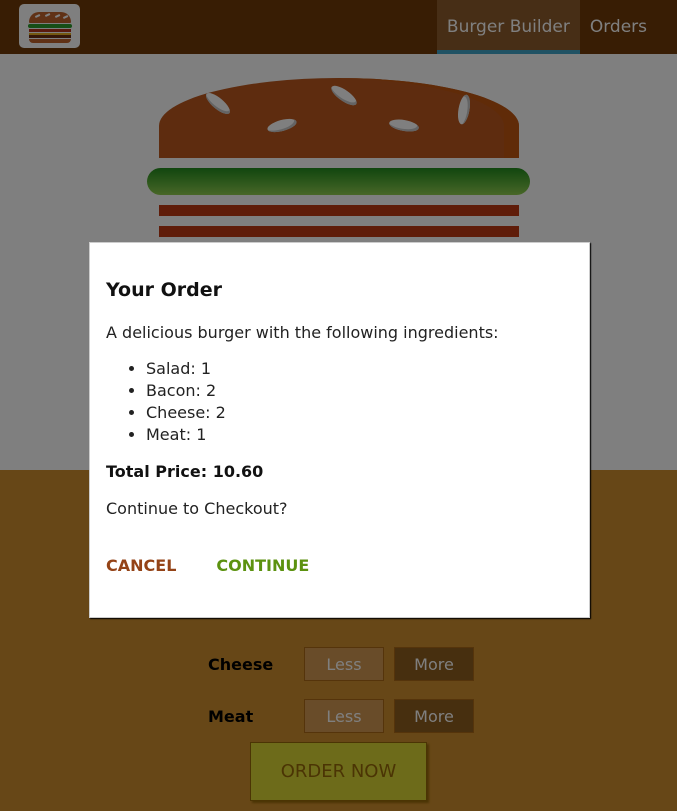 The image size is (677, 811). I want to click on list-item: Cheese: 2, so click(359, 413).